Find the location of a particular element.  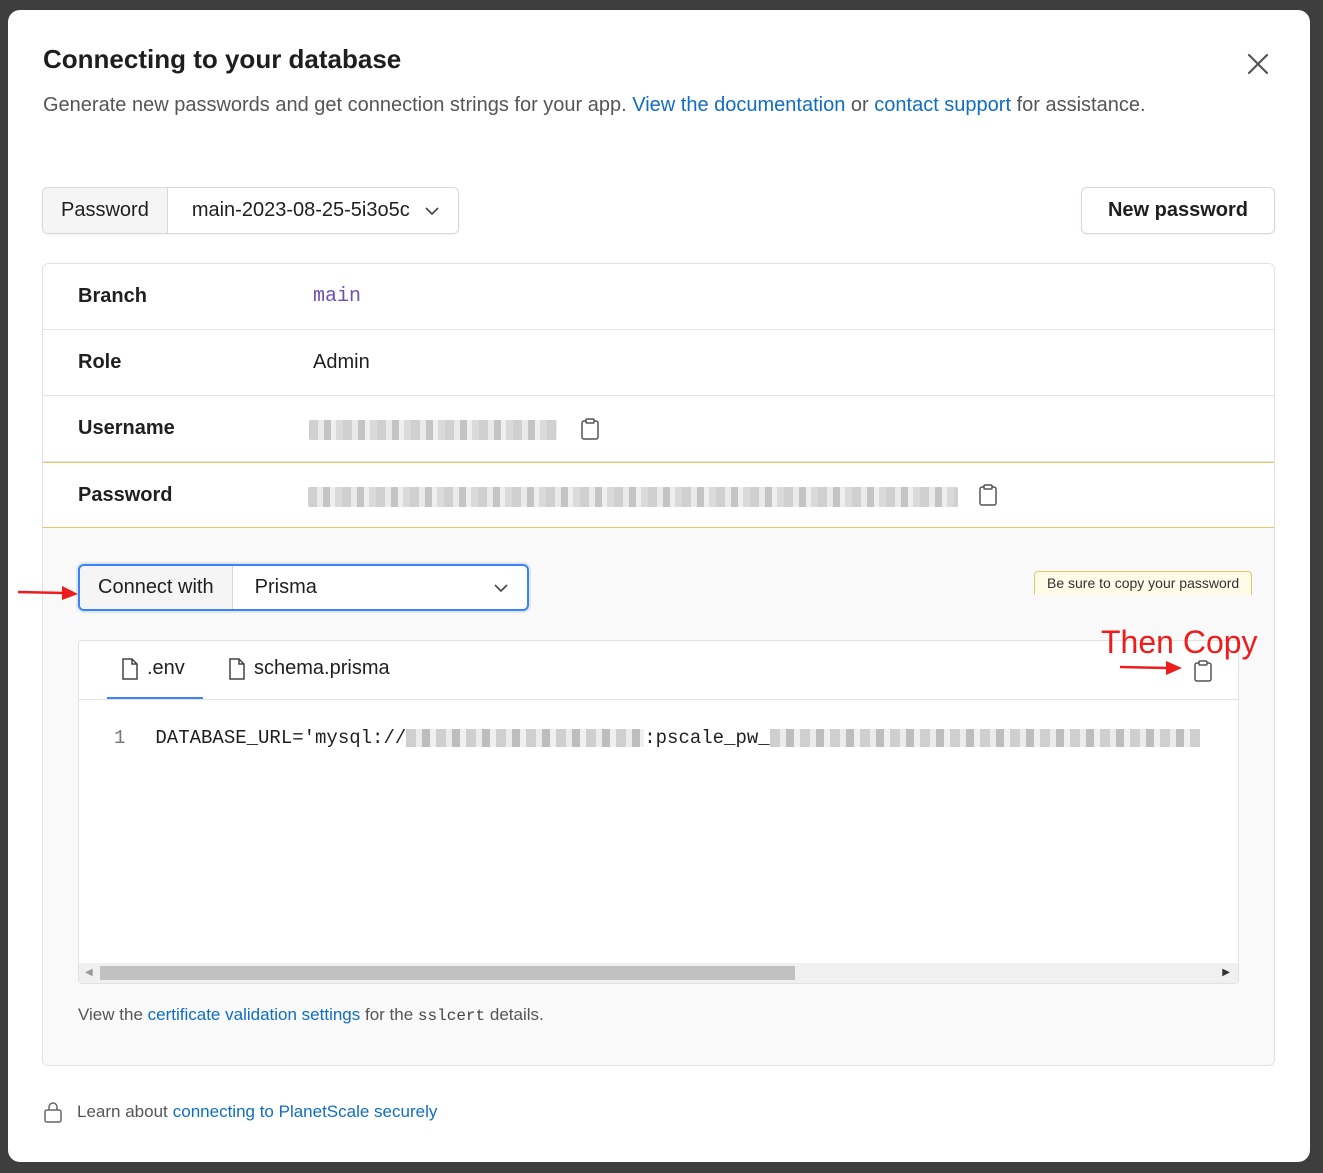

username-label: Username is located at coordinates (126, 428).